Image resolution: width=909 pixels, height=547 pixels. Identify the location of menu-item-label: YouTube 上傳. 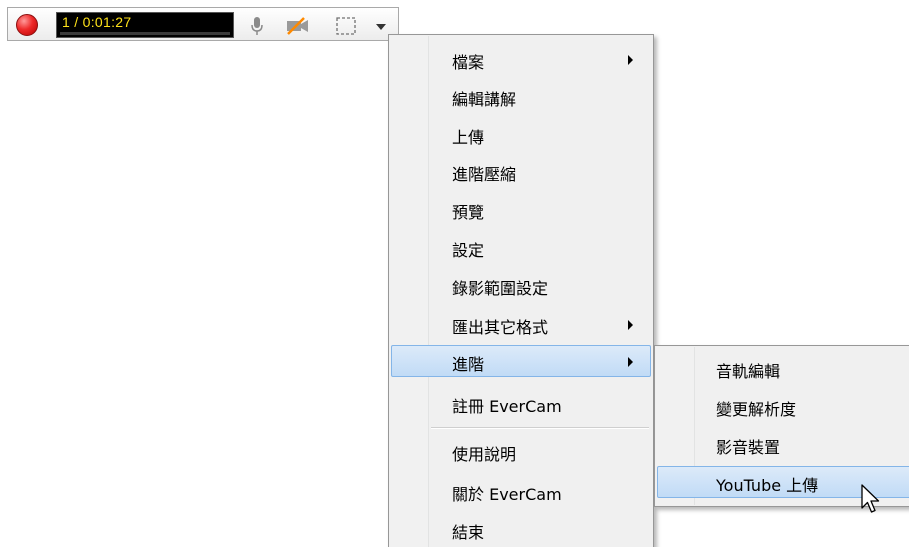
(767, 485).